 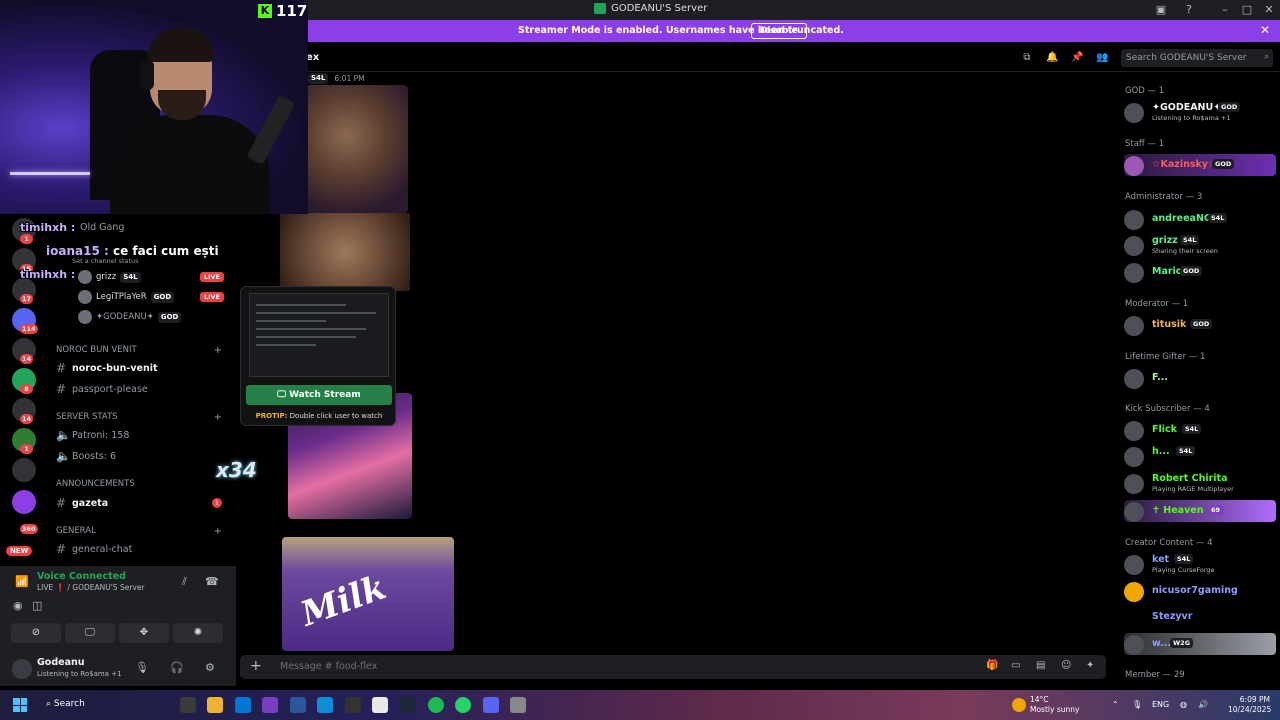 What do you see at coordinates (779, 31) in the screenshot?
I see `disable-streamer-mode-button: Disable` at bounding box center [779, 31].